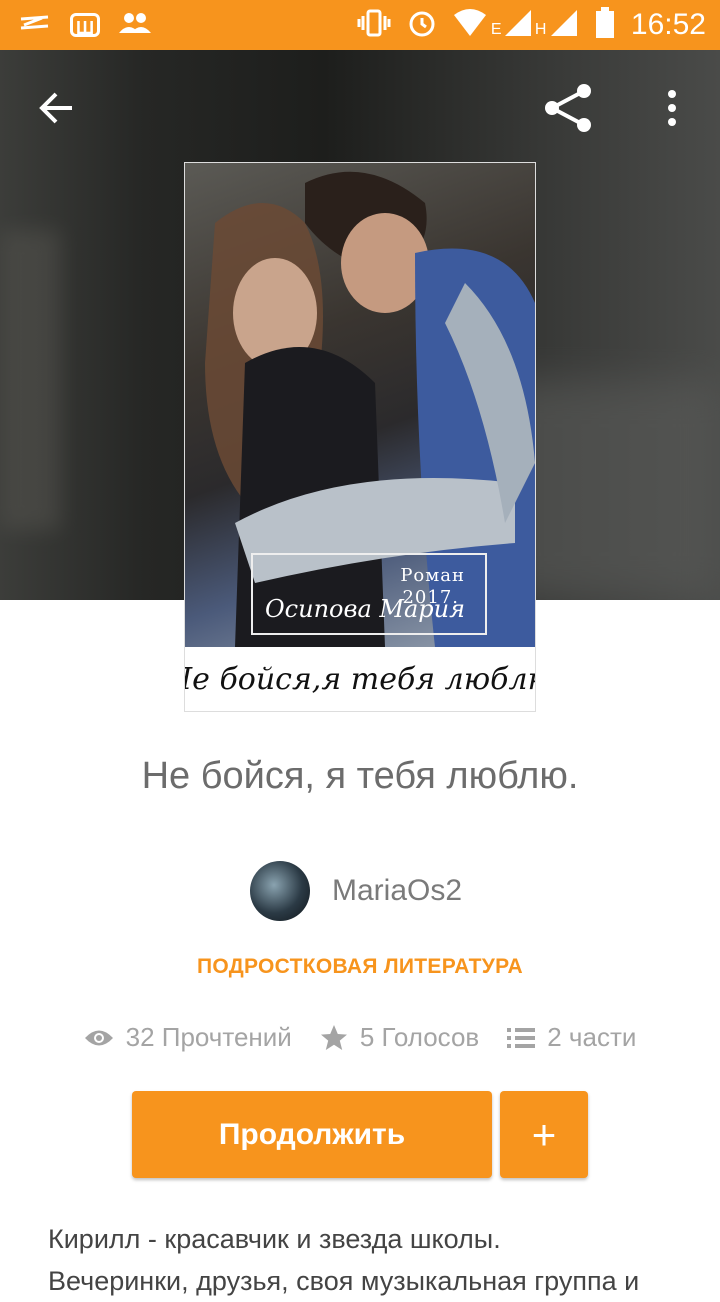 Image resolution: width=720 pixels, height=1302 pixels. Describe the element at coordinates (496, 29) in the screenshot. I see `network-type-1: E` at that location.